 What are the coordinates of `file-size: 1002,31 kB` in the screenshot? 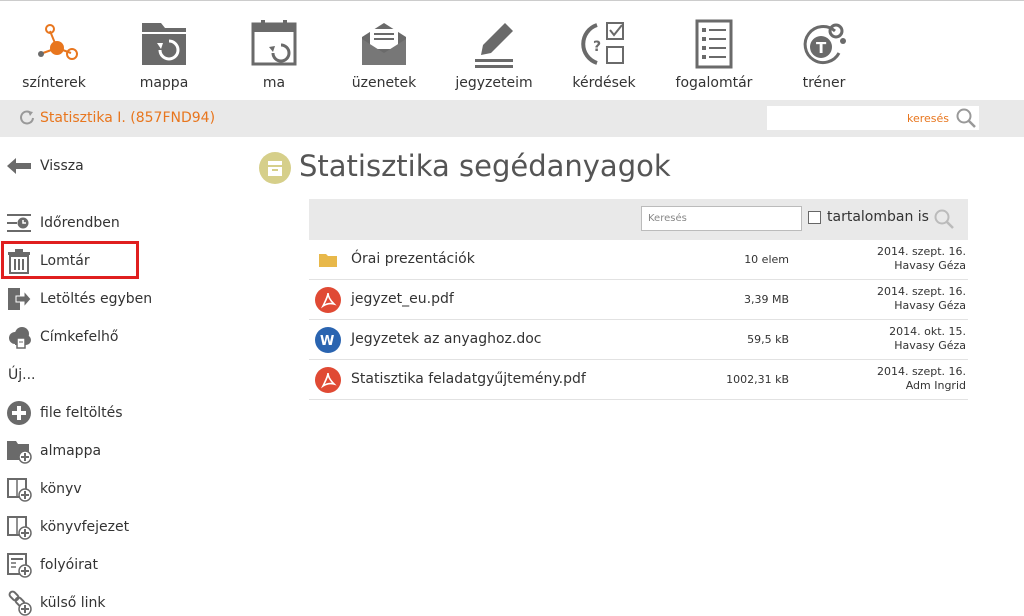 It's located at (757, 379).